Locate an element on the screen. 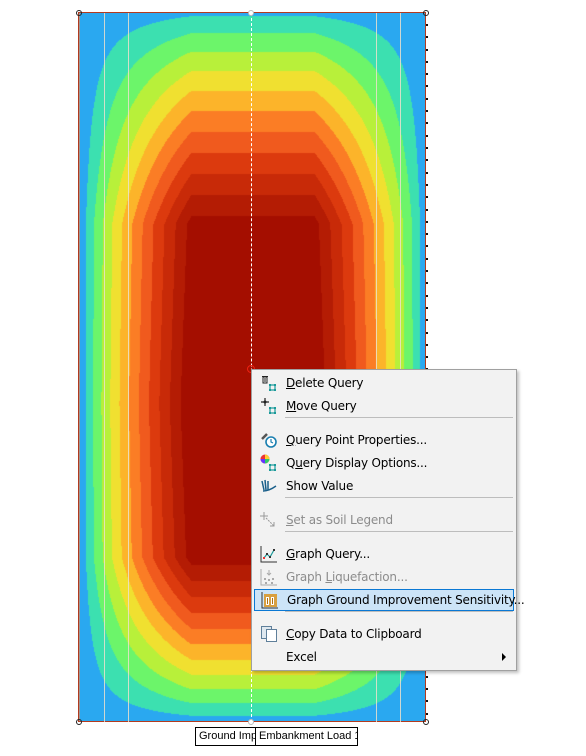  menu-item-excel: Excel is located at coordinates (384, 657).